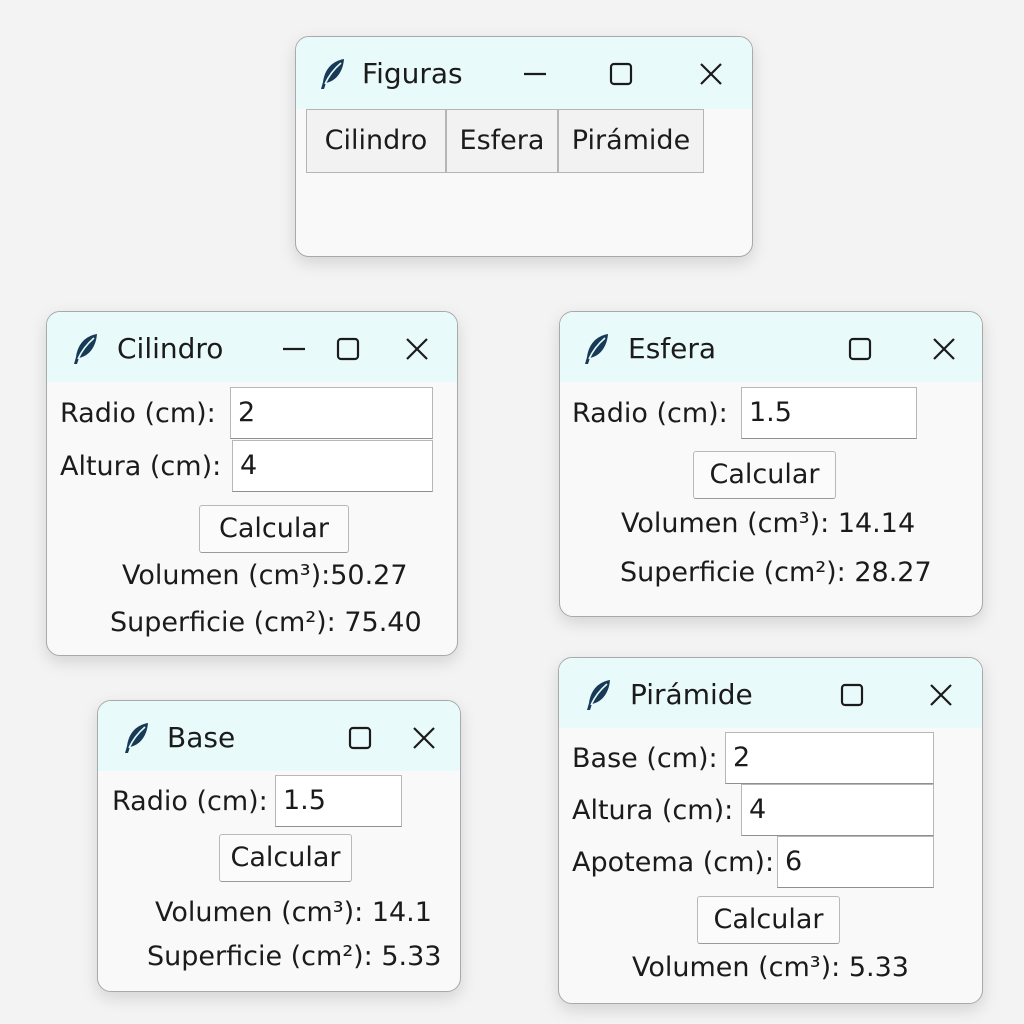 Image resolution: width=1024 pixels, height=1024 pixels. Describe the element at coordinates (770, 967) in the screenshot. I see `volumen-result: Volumen (cm³): 5.33` at that location.